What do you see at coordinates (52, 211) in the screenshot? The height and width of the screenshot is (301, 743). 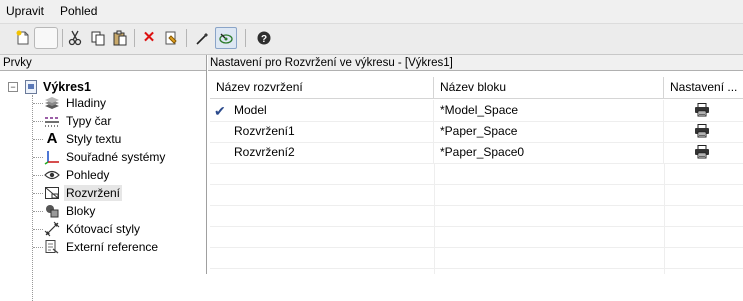 I see `blocks-icon` at bounding box center [52, 211].